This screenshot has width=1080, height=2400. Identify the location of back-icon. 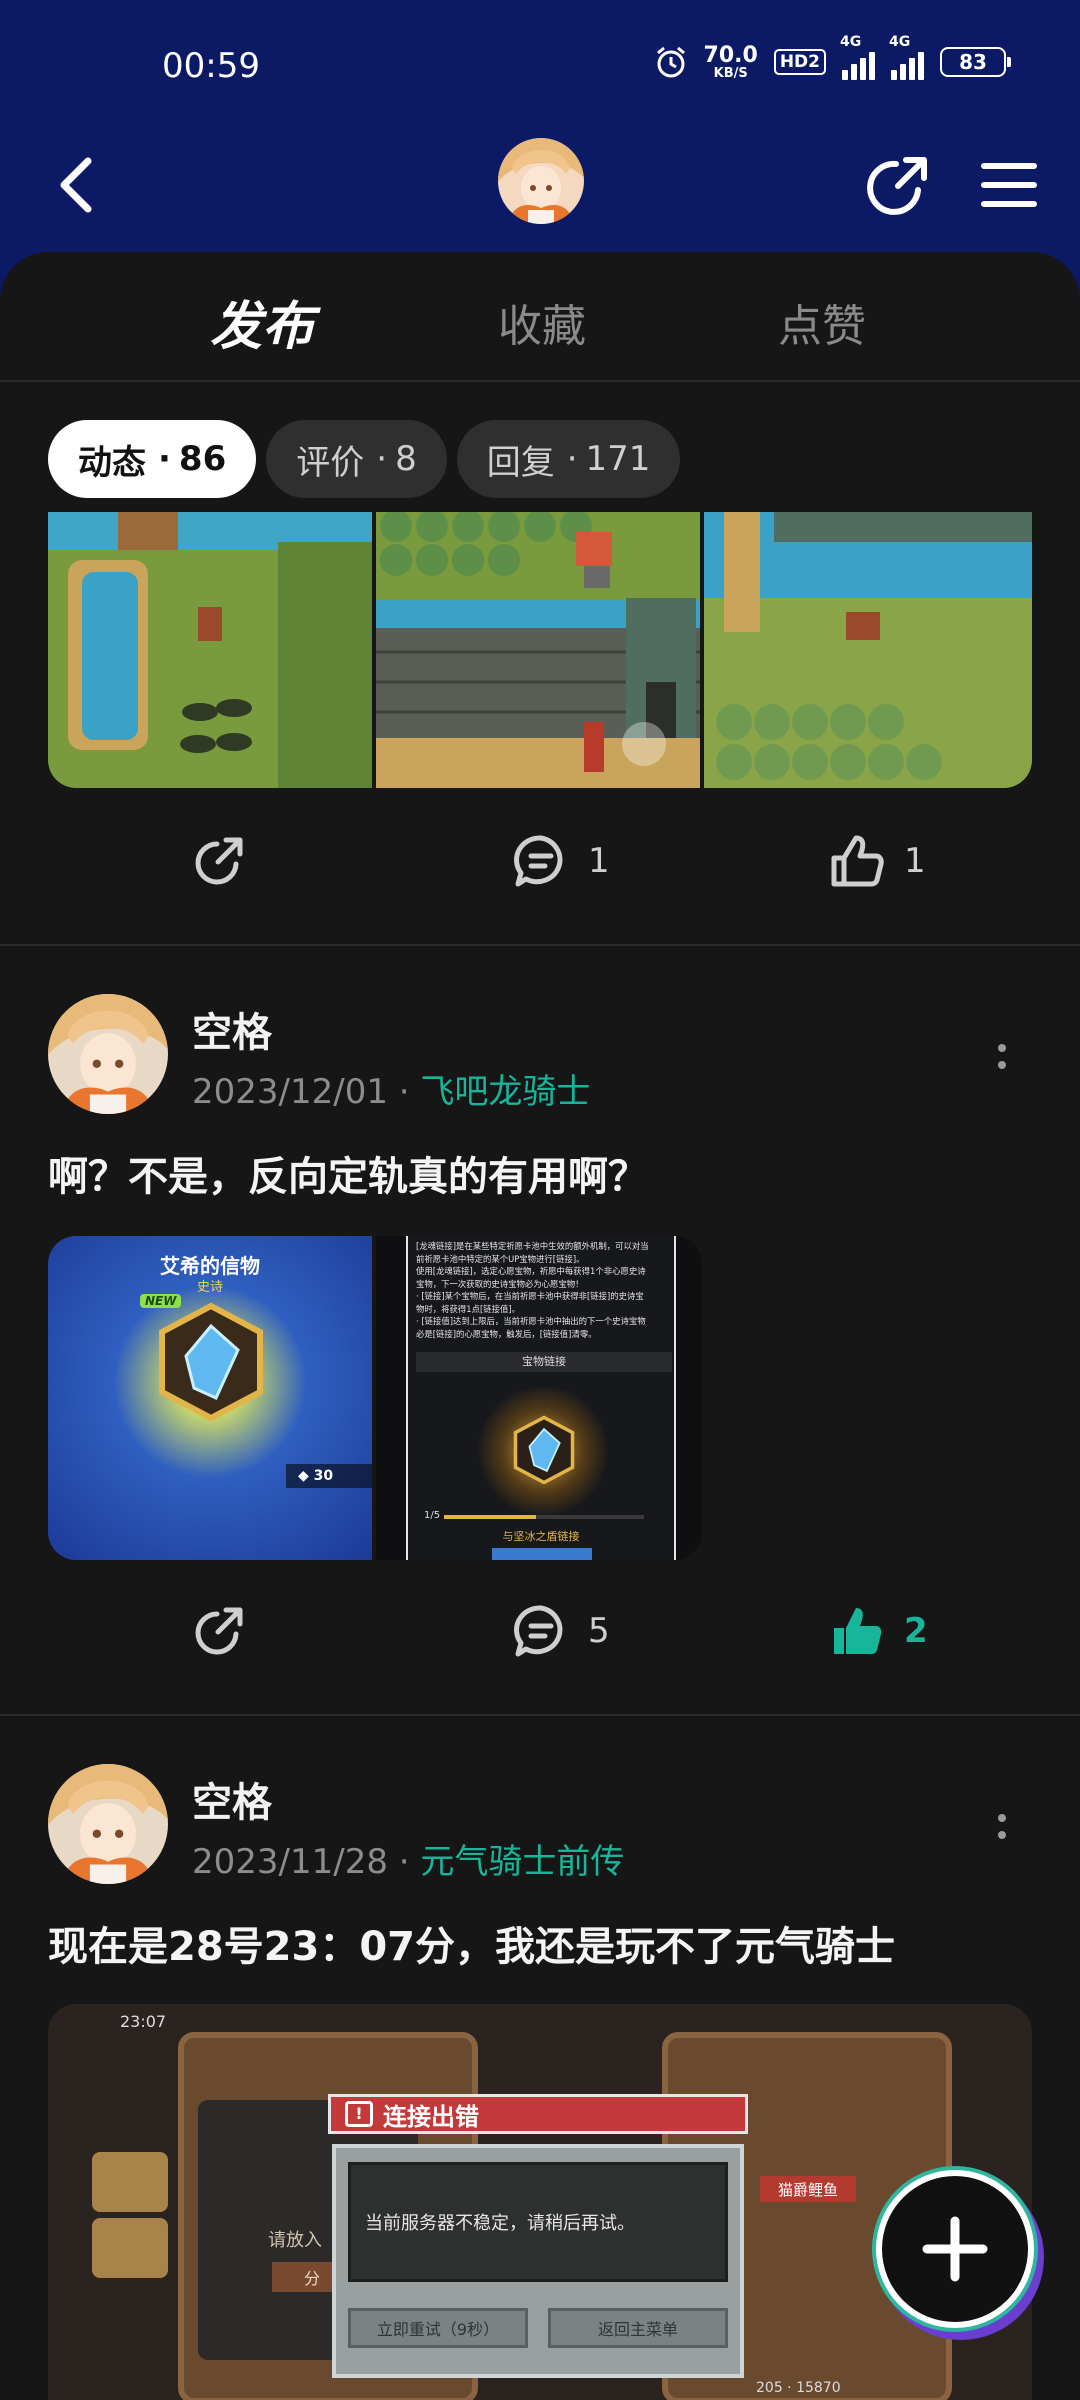
(76, 185).